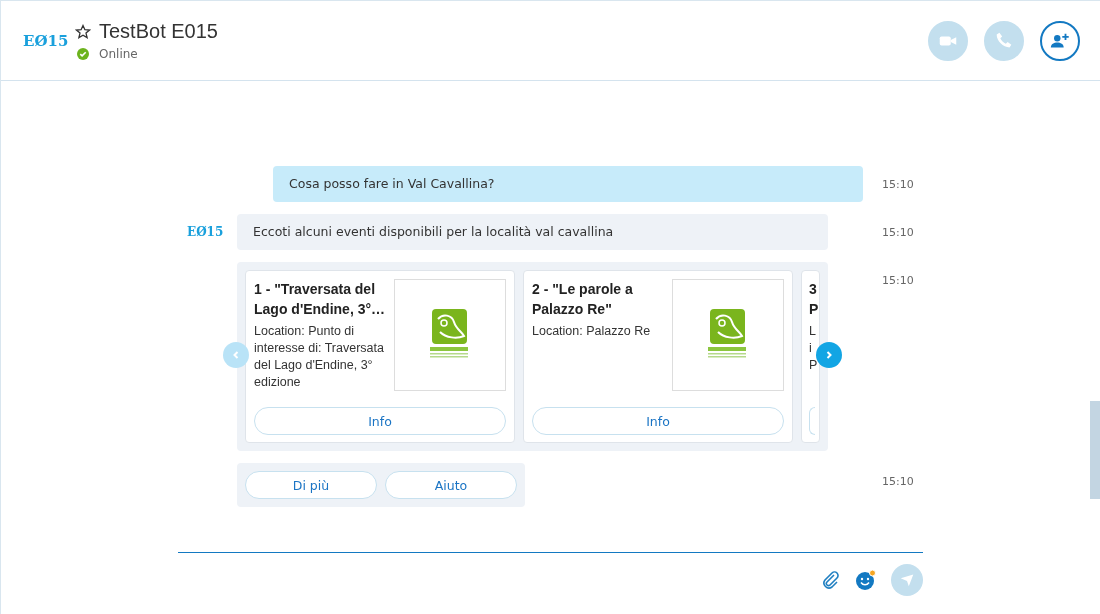 The width and height of the screenshot is (1100, 614). What do you see at coordinates (814, 348) in the screenshot?
I see `card-description: L i P` at bounding box center [814, 348].